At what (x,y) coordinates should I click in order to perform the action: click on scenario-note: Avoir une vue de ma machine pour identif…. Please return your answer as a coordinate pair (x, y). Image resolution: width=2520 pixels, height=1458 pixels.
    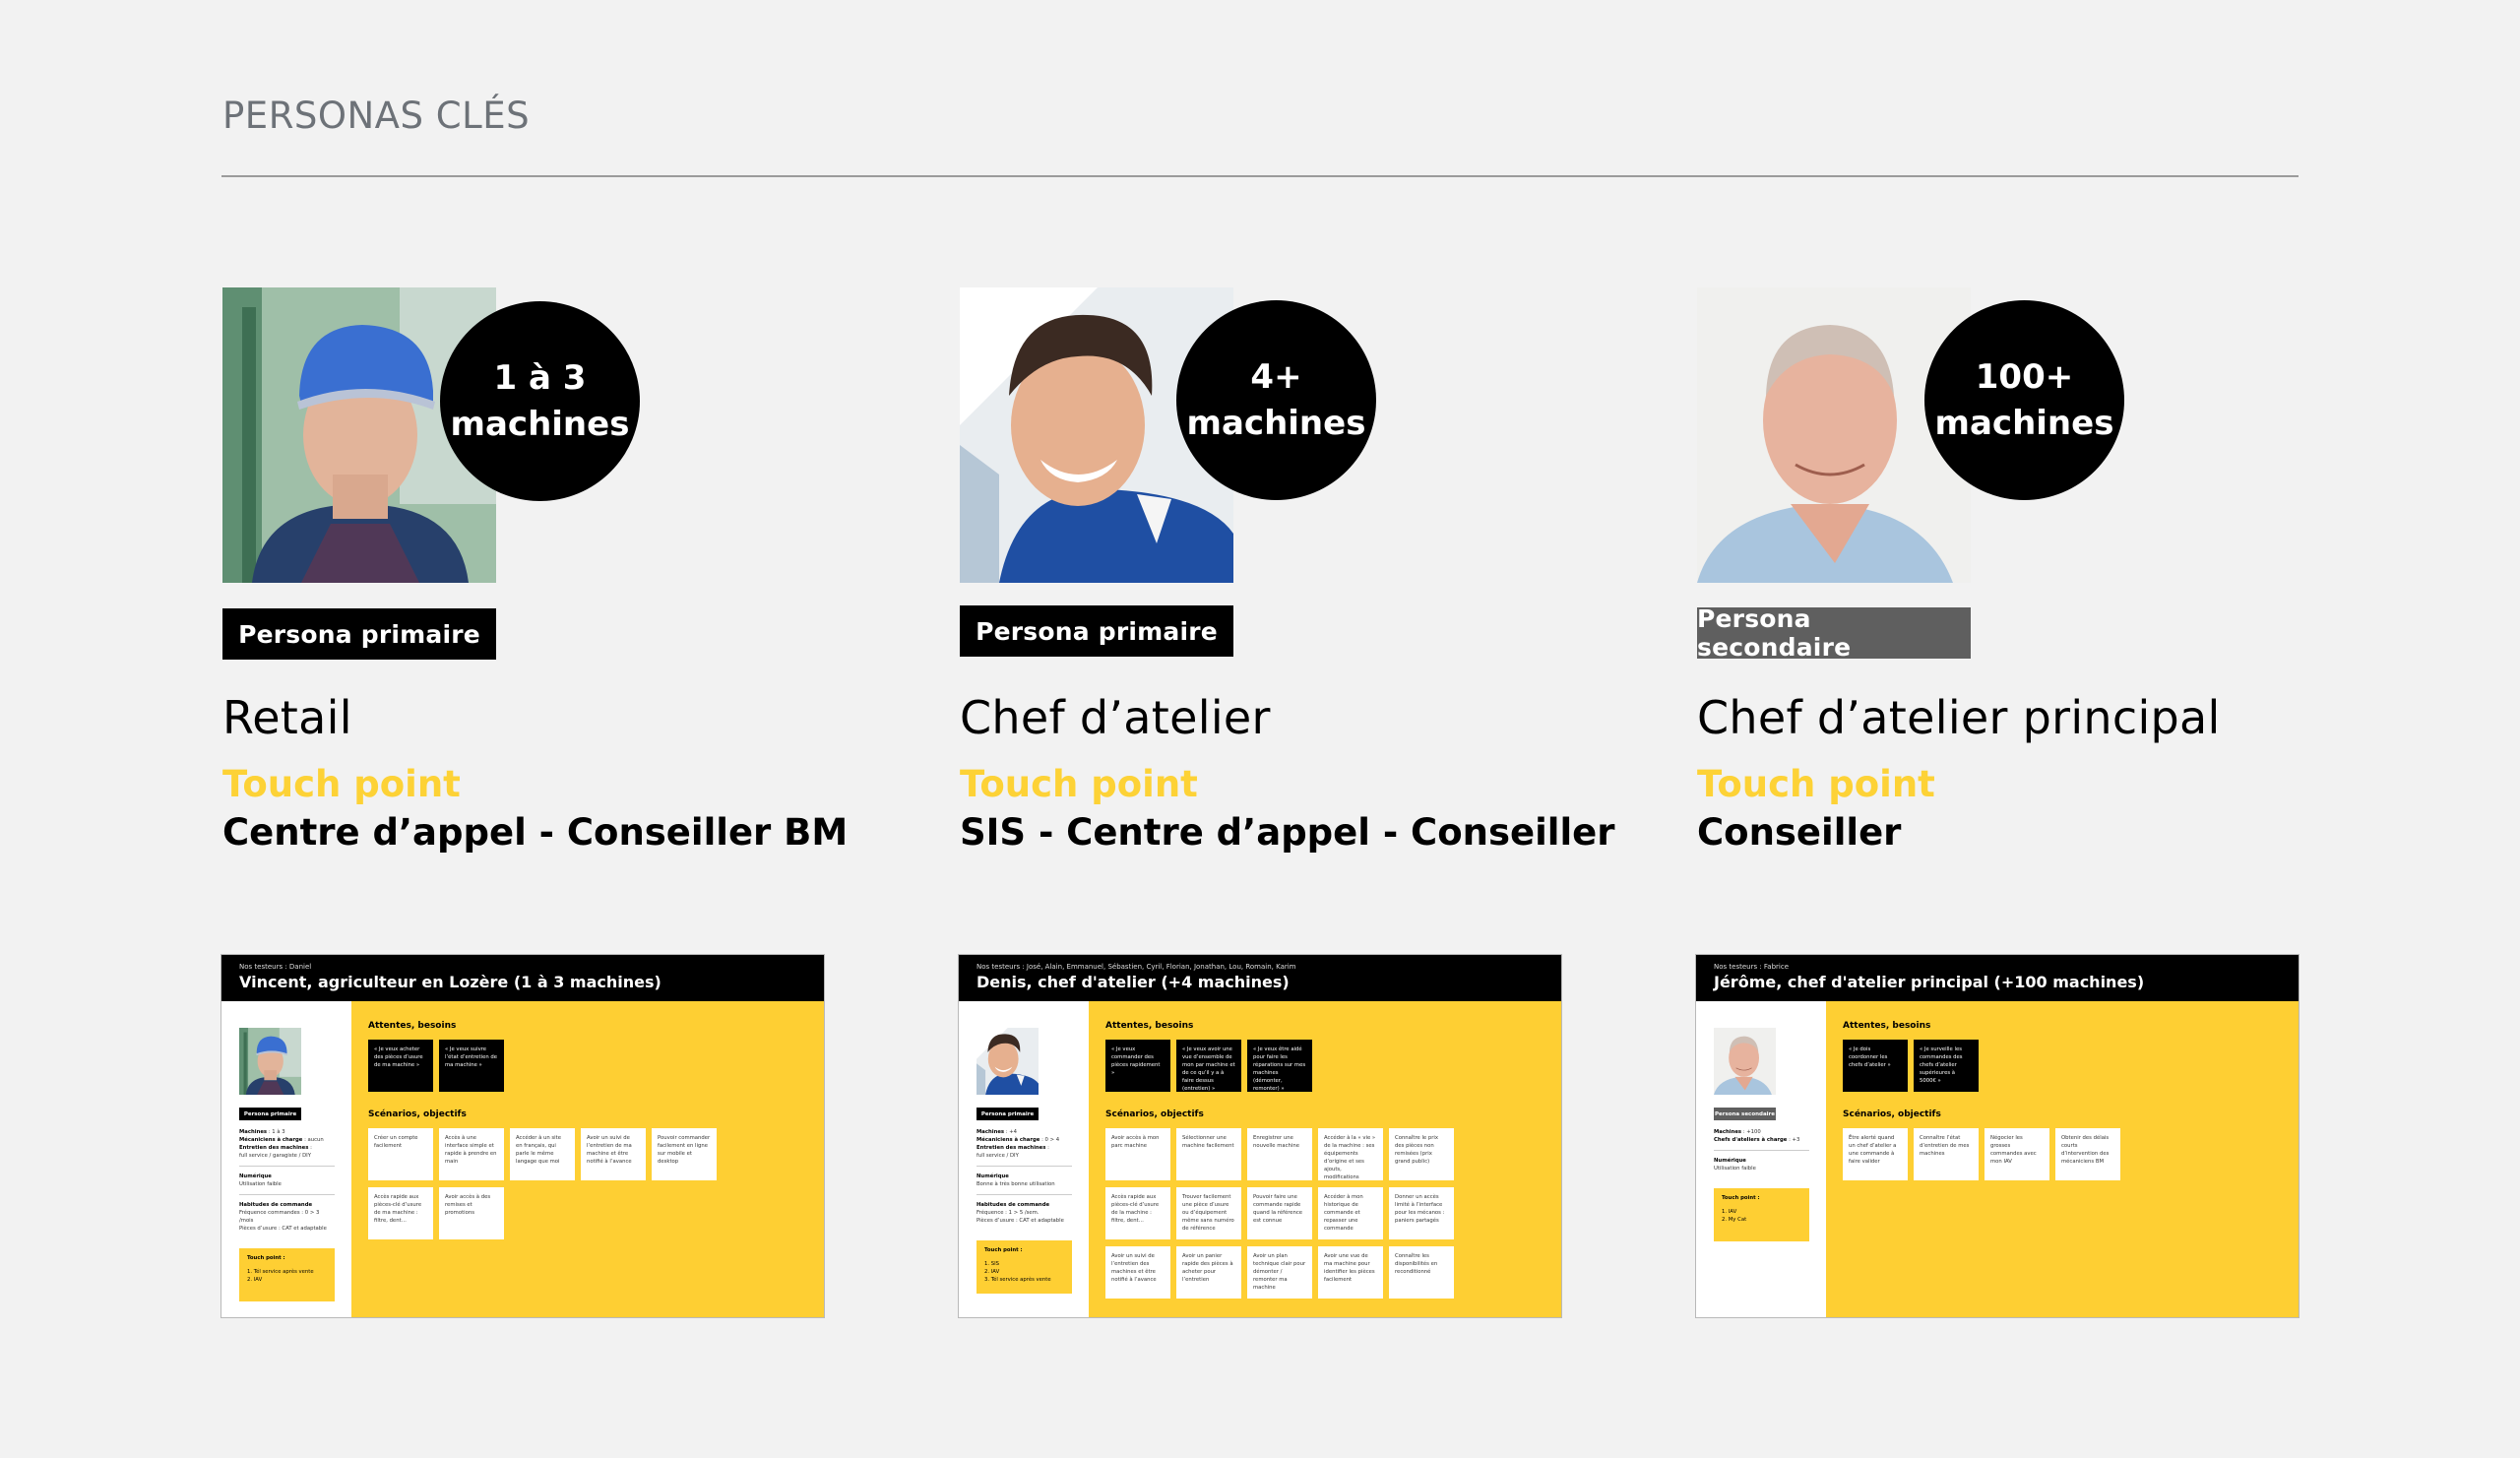
    Looking at the image, I should click on (1350, 1272).